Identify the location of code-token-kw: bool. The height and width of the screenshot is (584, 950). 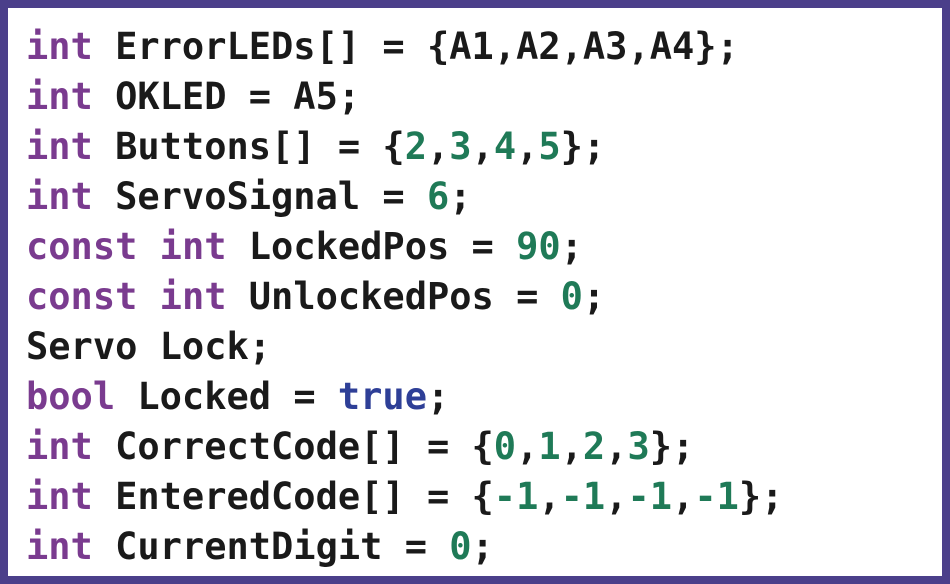
(71, 396).